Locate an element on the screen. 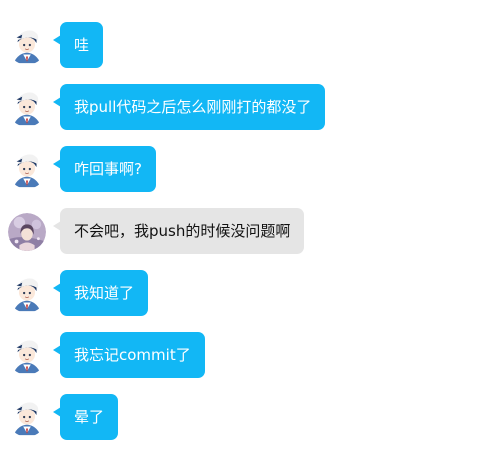 This screenshot has width=481, height=476. girl-photo-avatar-icon is located at coordinates (27, 232).